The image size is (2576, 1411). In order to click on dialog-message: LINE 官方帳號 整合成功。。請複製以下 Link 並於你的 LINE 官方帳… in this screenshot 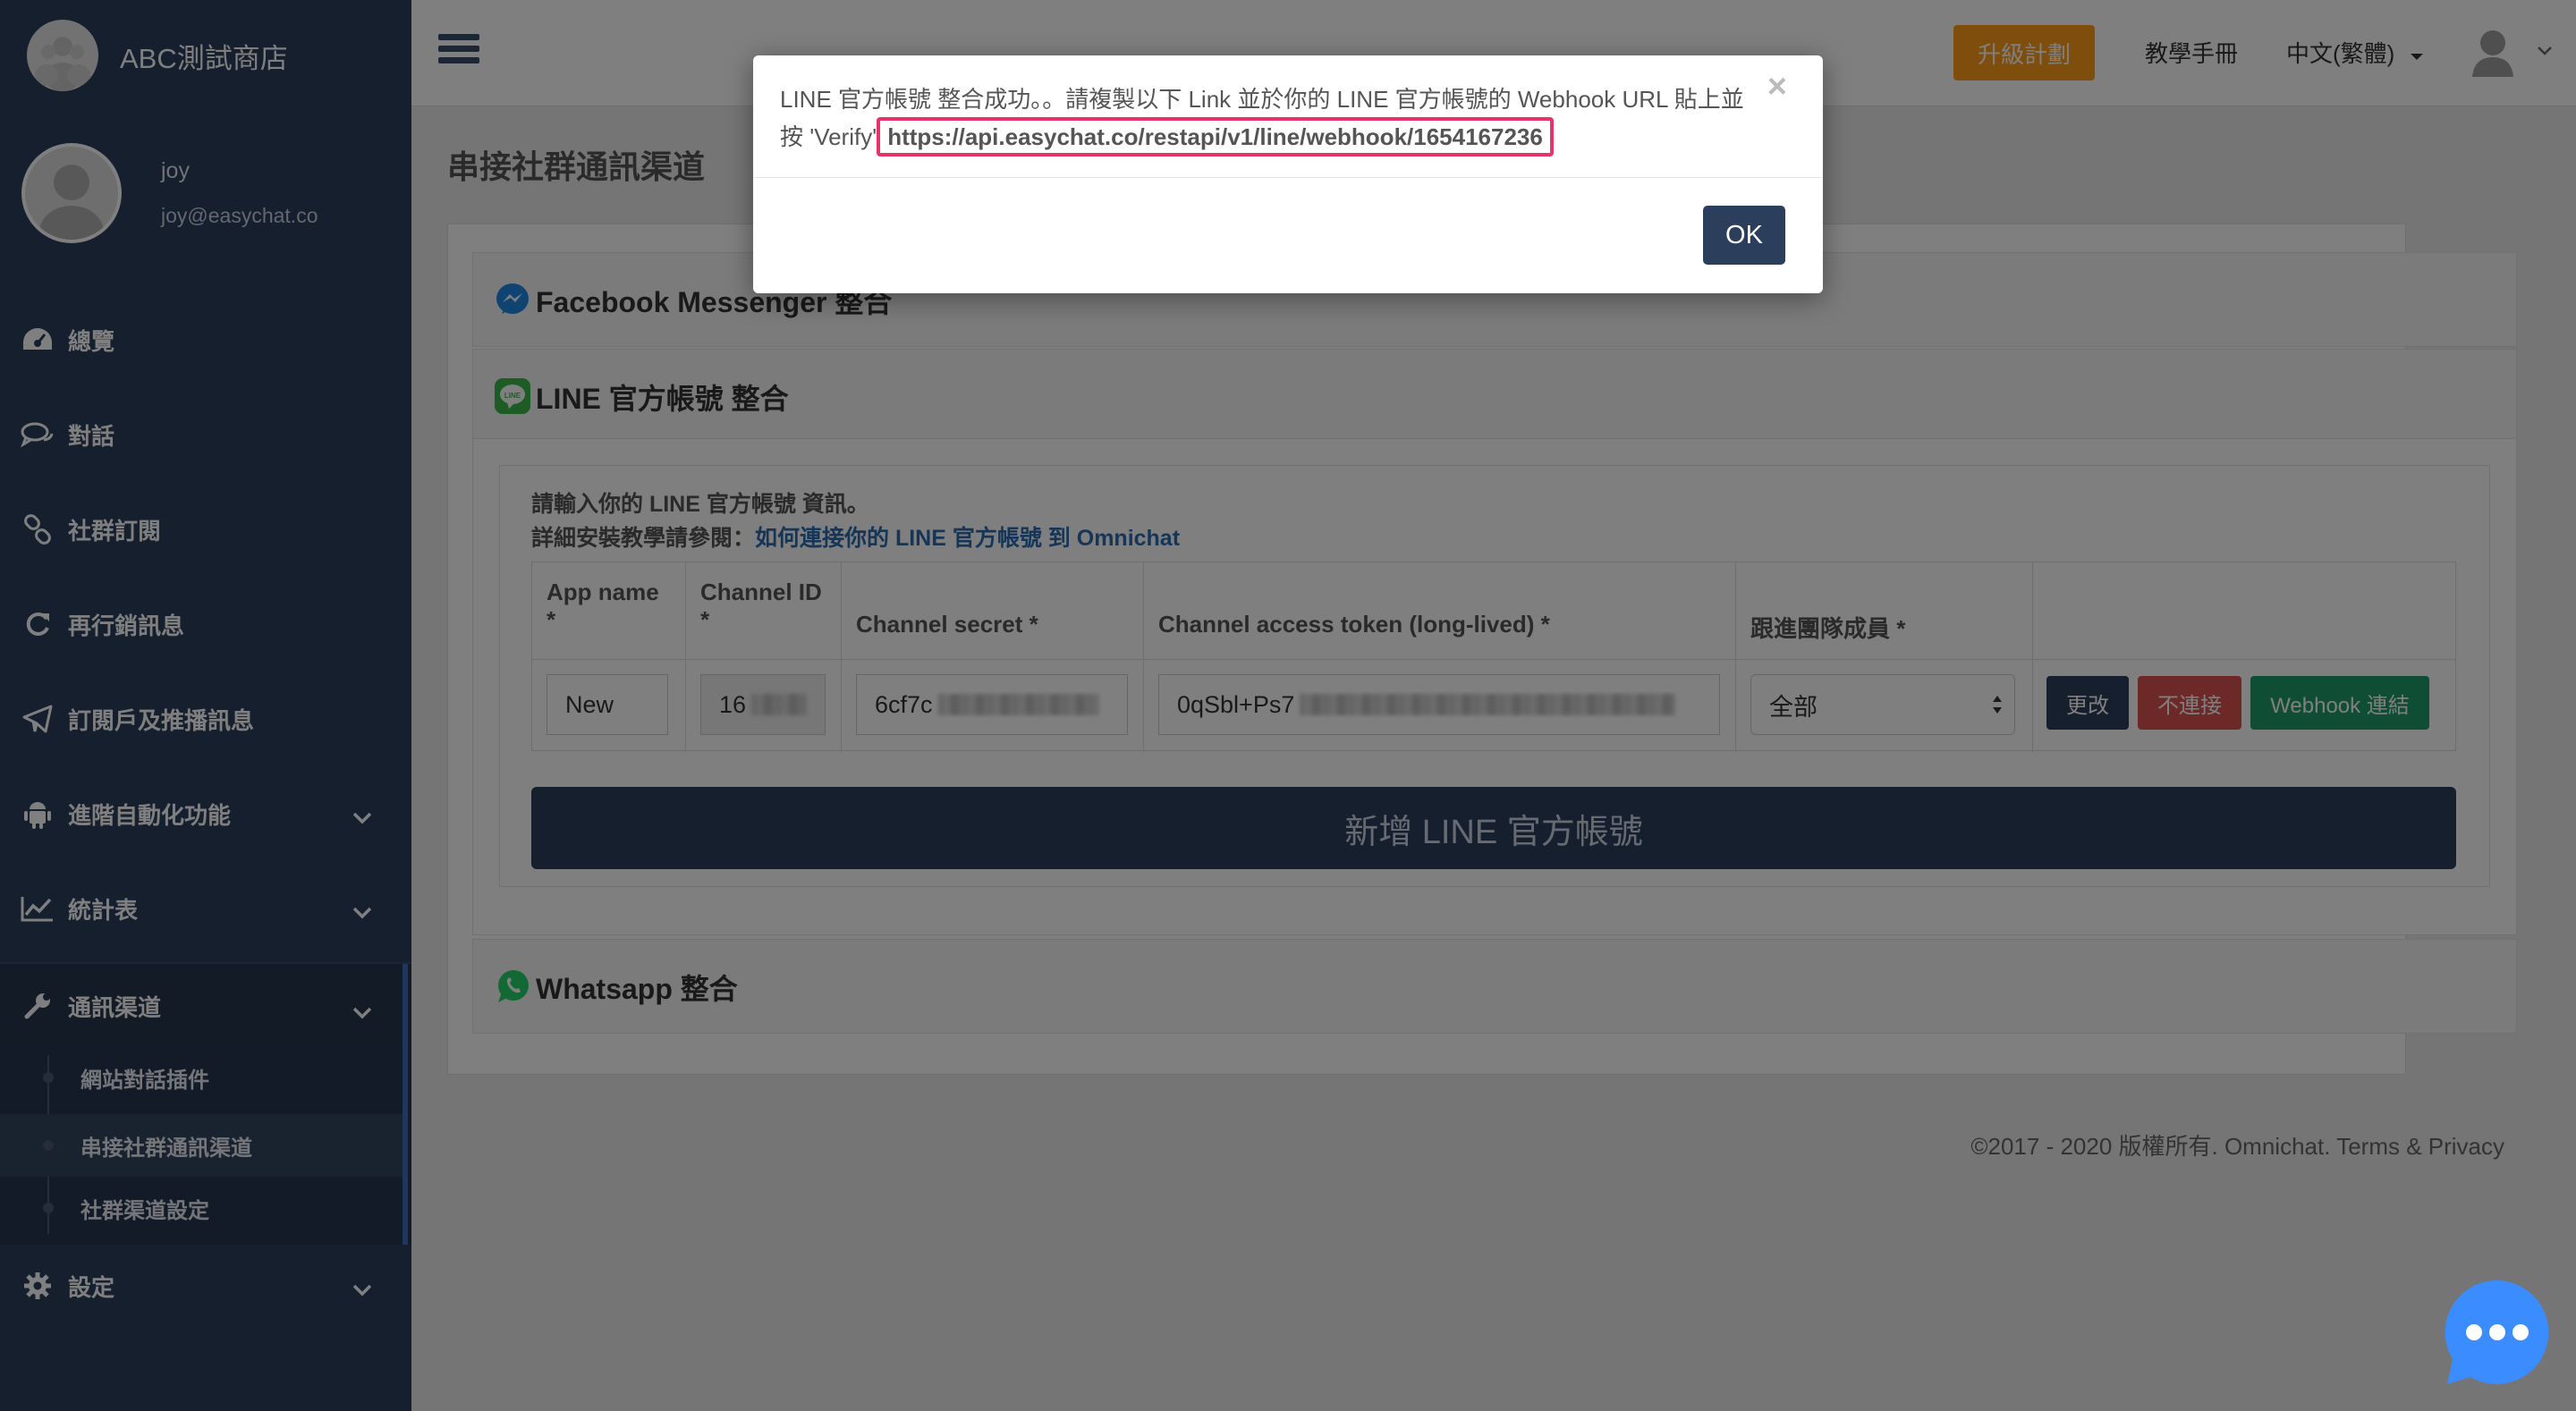, I will do `click(1267, 119)`.